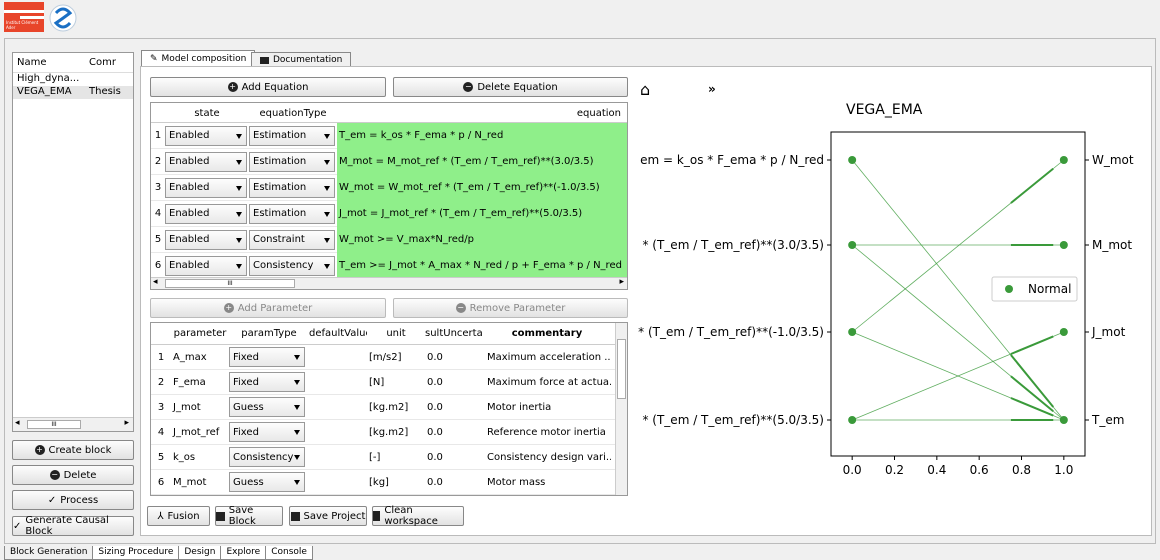 The image size is (1160, 560). What do you see at coordinates (547, 432) in the screenshot?
I see `commentary-cell: Reference motor inertia` at bounding box center [547, 432].